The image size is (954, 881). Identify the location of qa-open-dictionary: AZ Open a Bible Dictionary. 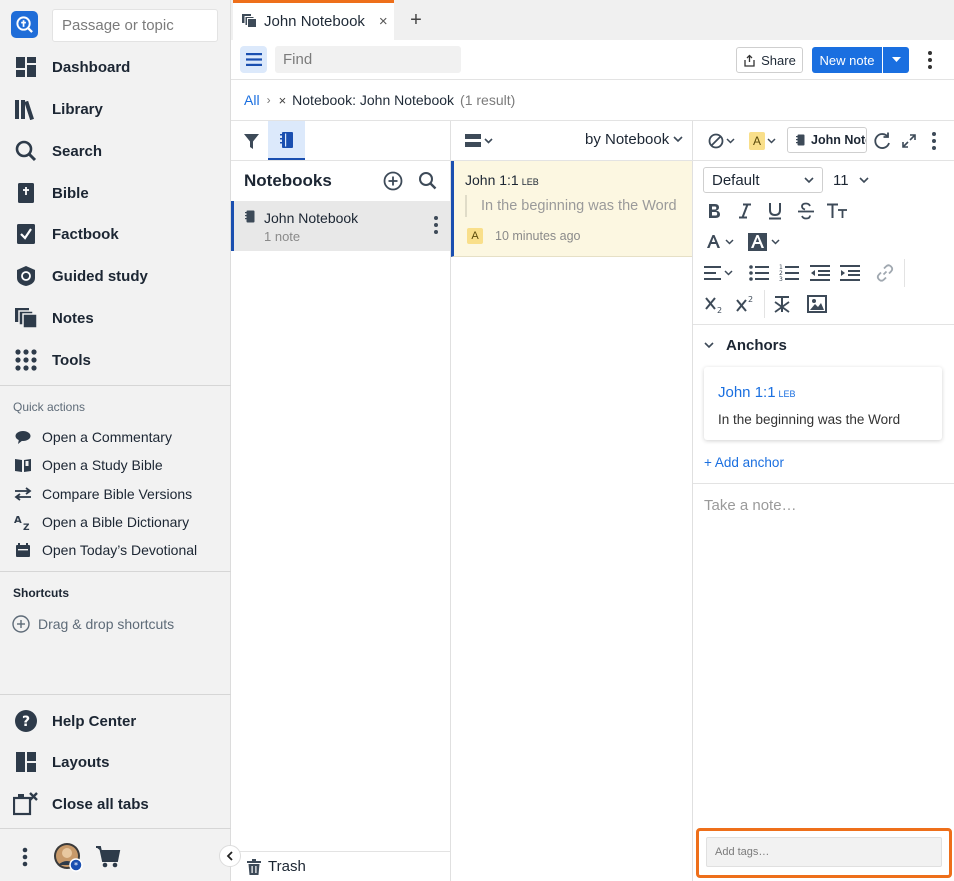
(115, 522).